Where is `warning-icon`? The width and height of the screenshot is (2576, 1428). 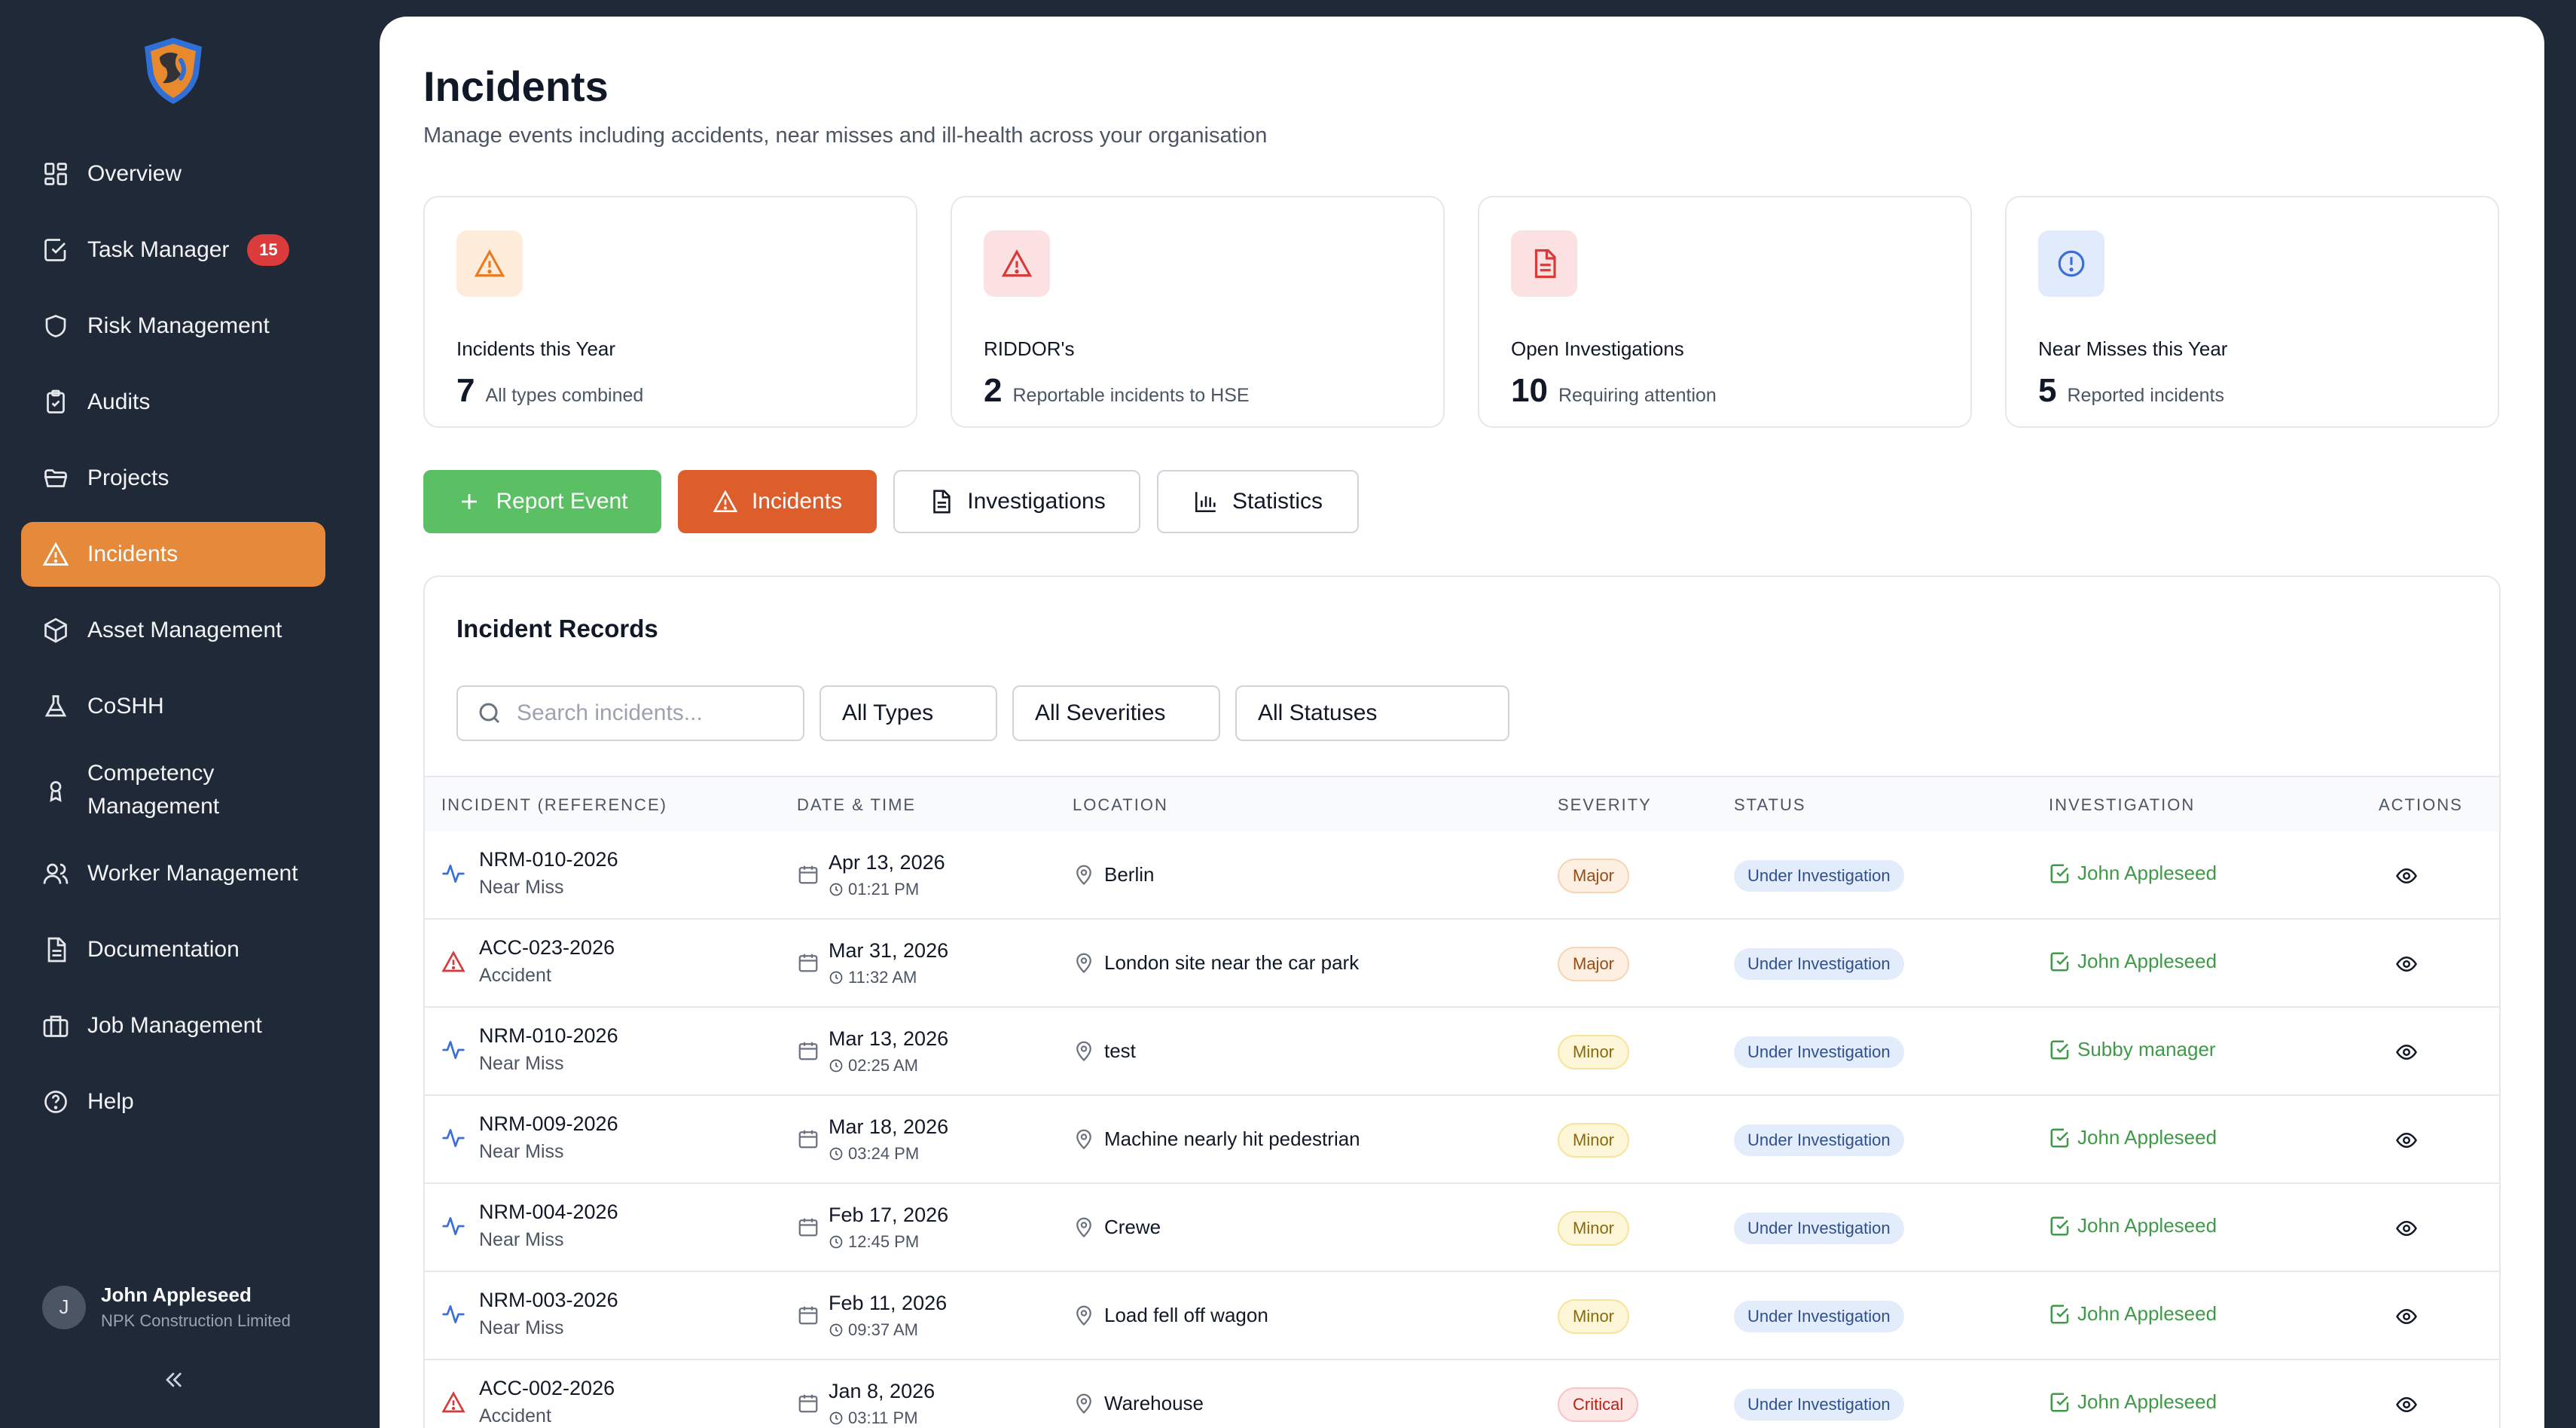 warning-icon is located at coordinates (56, 554).